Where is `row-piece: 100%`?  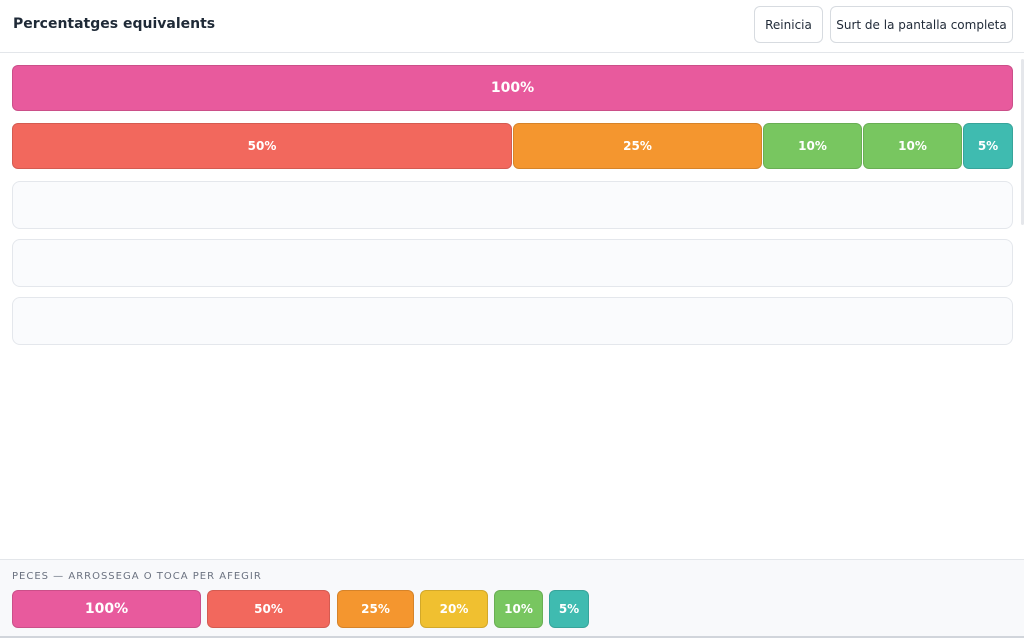 row-piece: 100% is located at coordinates (512, 88).